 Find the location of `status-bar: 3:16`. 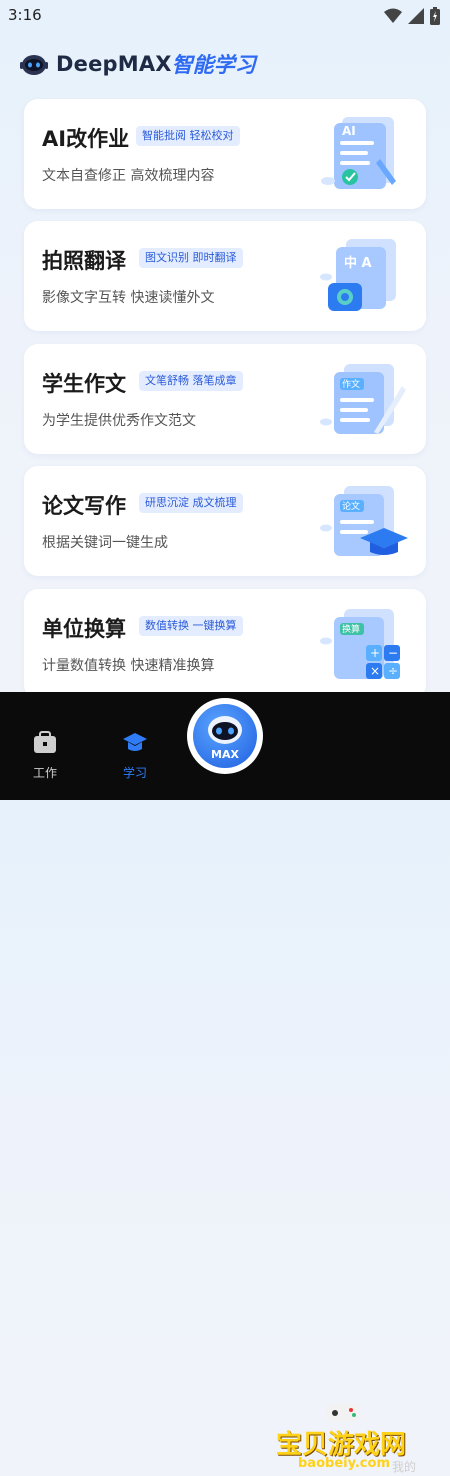

status-bar: 3:16 is located at coordinates (225, 16).